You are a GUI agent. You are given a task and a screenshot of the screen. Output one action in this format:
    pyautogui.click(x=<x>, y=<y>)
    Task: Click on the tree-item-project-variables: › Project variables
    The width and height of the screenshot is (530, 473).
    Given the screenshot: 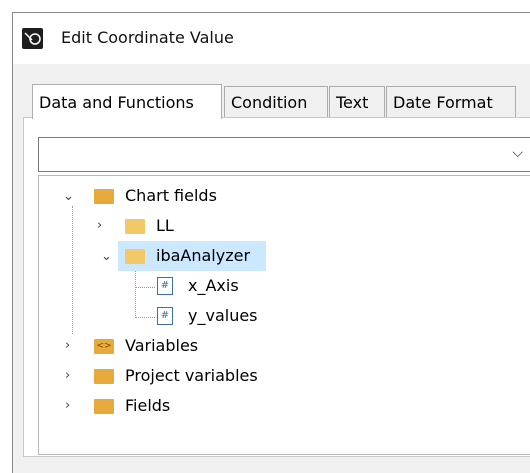 What is the action you would take?
    pyautogui.click(x=169, y=376)
    